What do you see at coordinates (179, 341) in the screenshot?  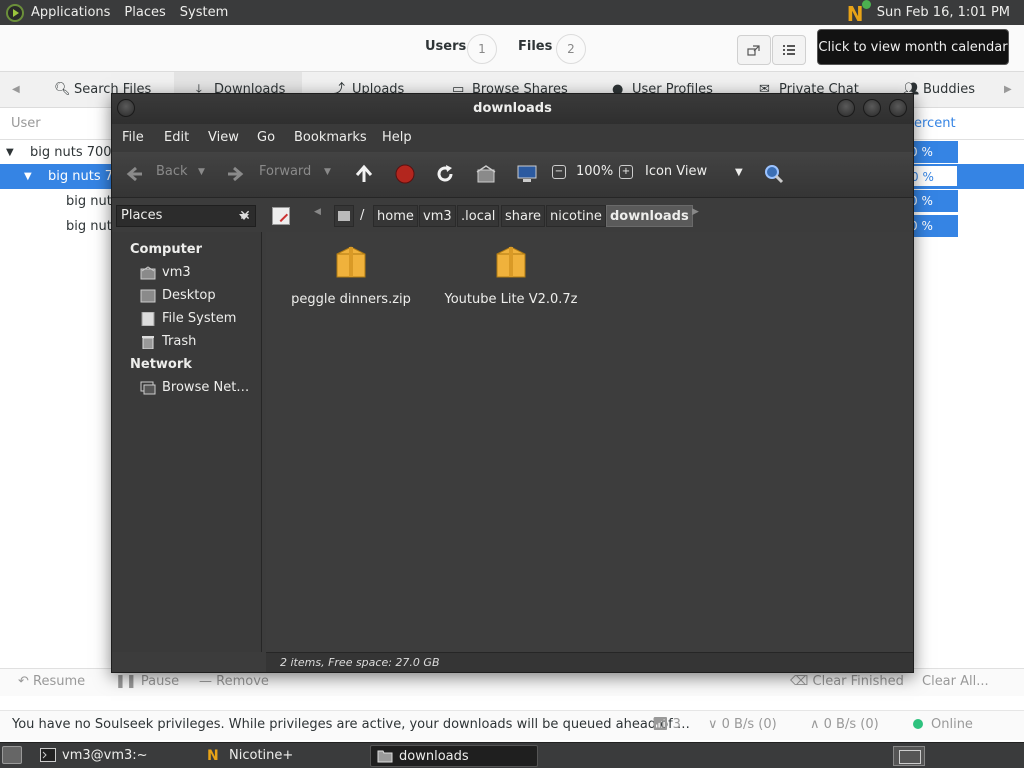 I see `sidebar-item-trash: Trash` at bounding box center [179, 341].